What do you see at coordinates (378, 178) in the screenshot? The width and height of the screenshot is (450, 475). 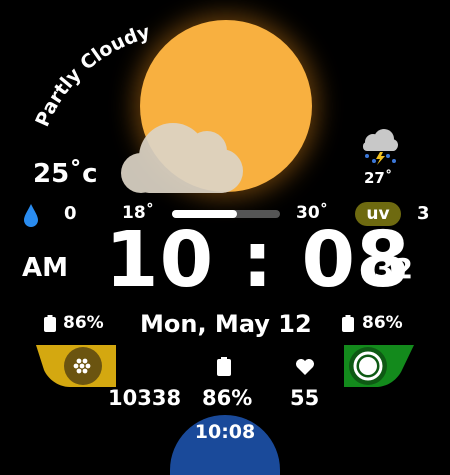 I see `forecast-temperature: 27˚` at bounding box center [378, 178].